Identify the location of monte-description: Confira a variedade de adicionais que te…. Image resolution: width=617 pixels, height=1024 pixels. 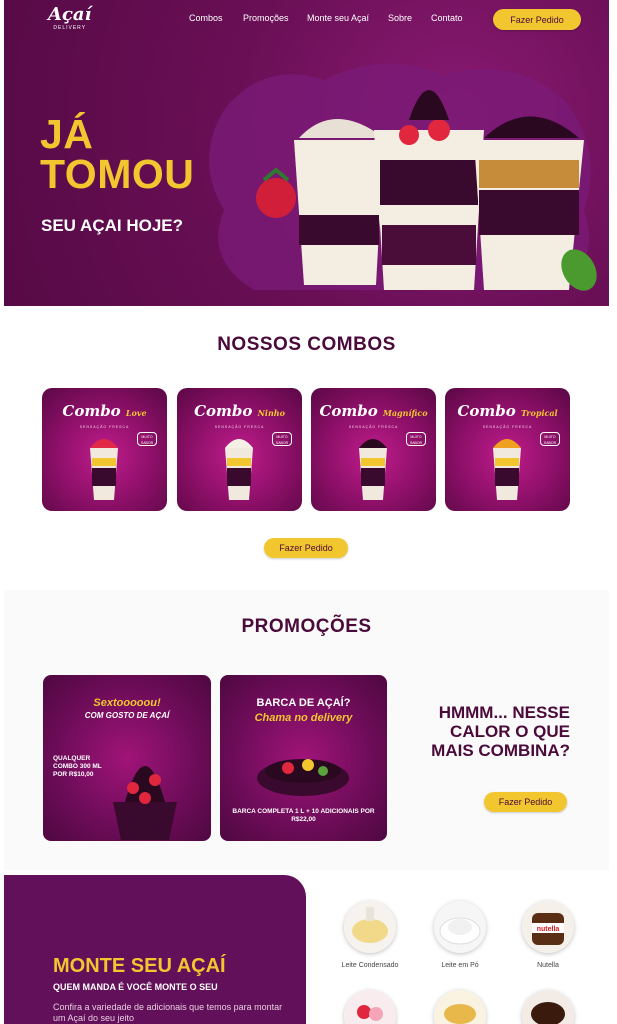
(168, 1012).